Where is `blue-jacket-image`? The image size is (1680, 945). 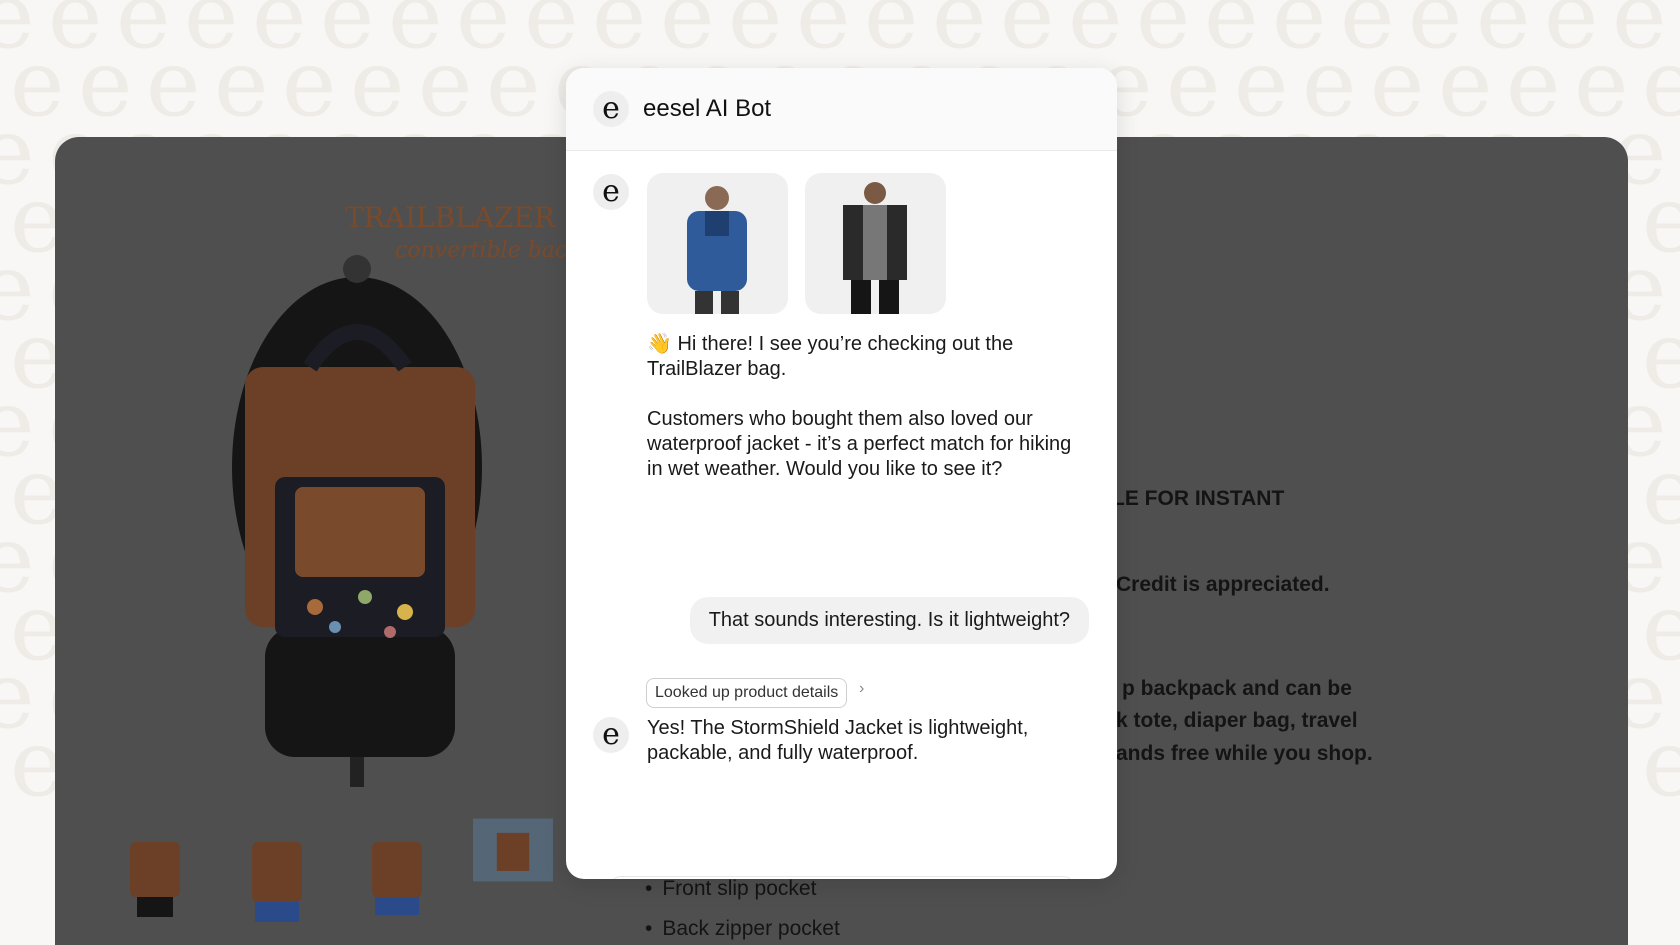
blue-jacket-image is located at coordinates (717, 250).